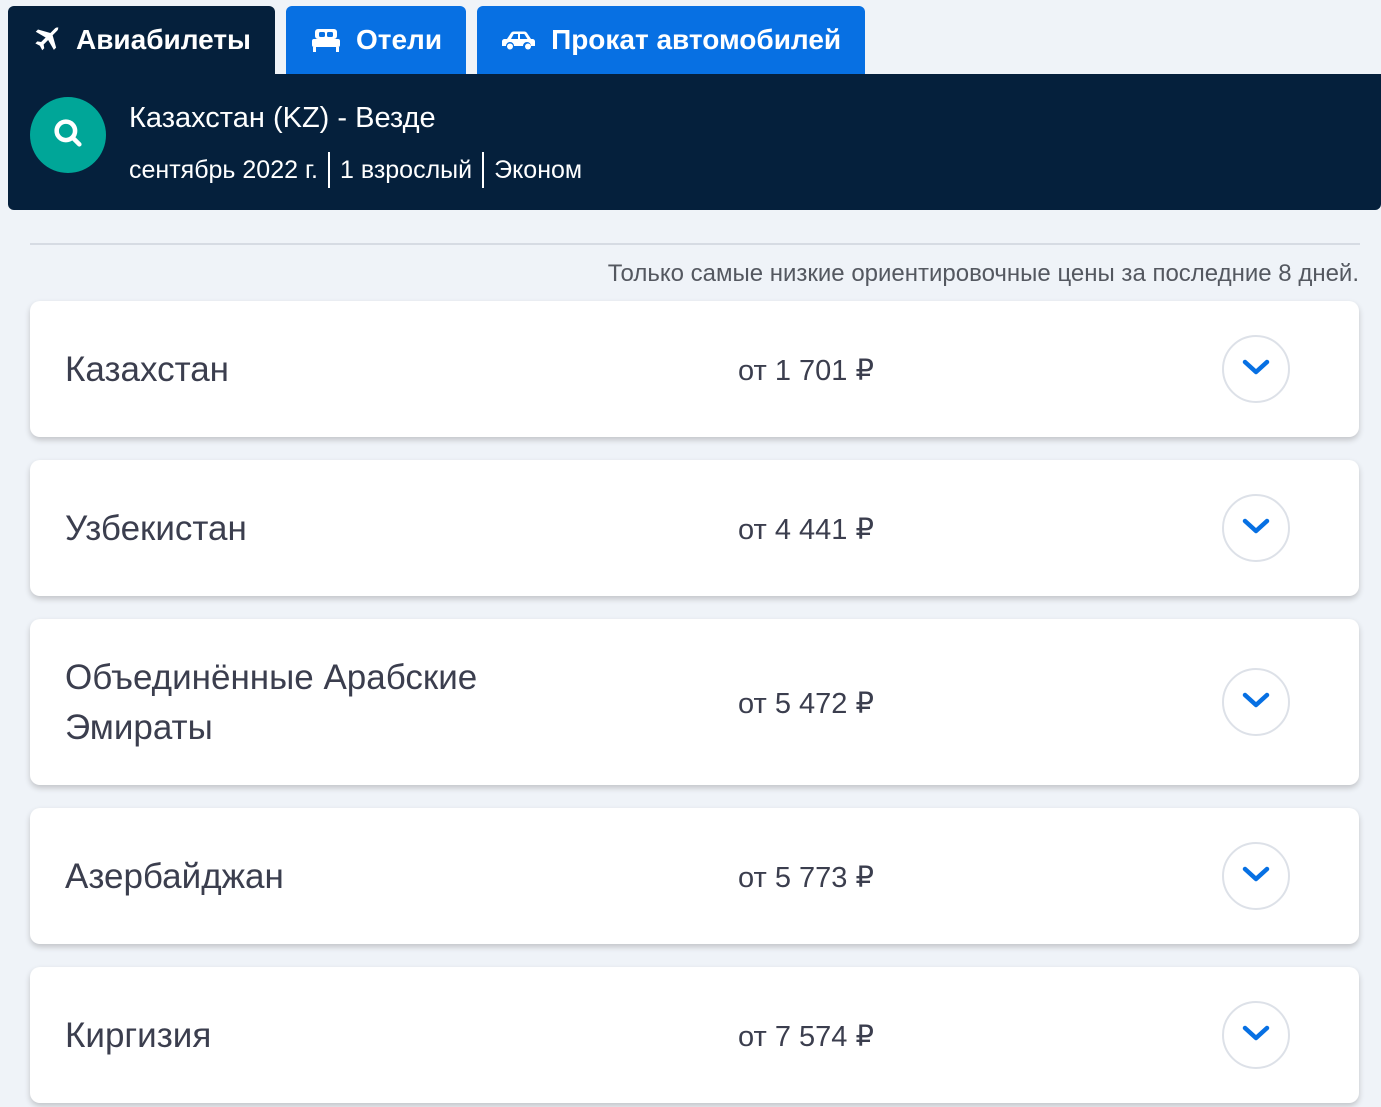 The image size is (1381, 1107). I want to click on tab-hotels: Отели, so click(376, 40).